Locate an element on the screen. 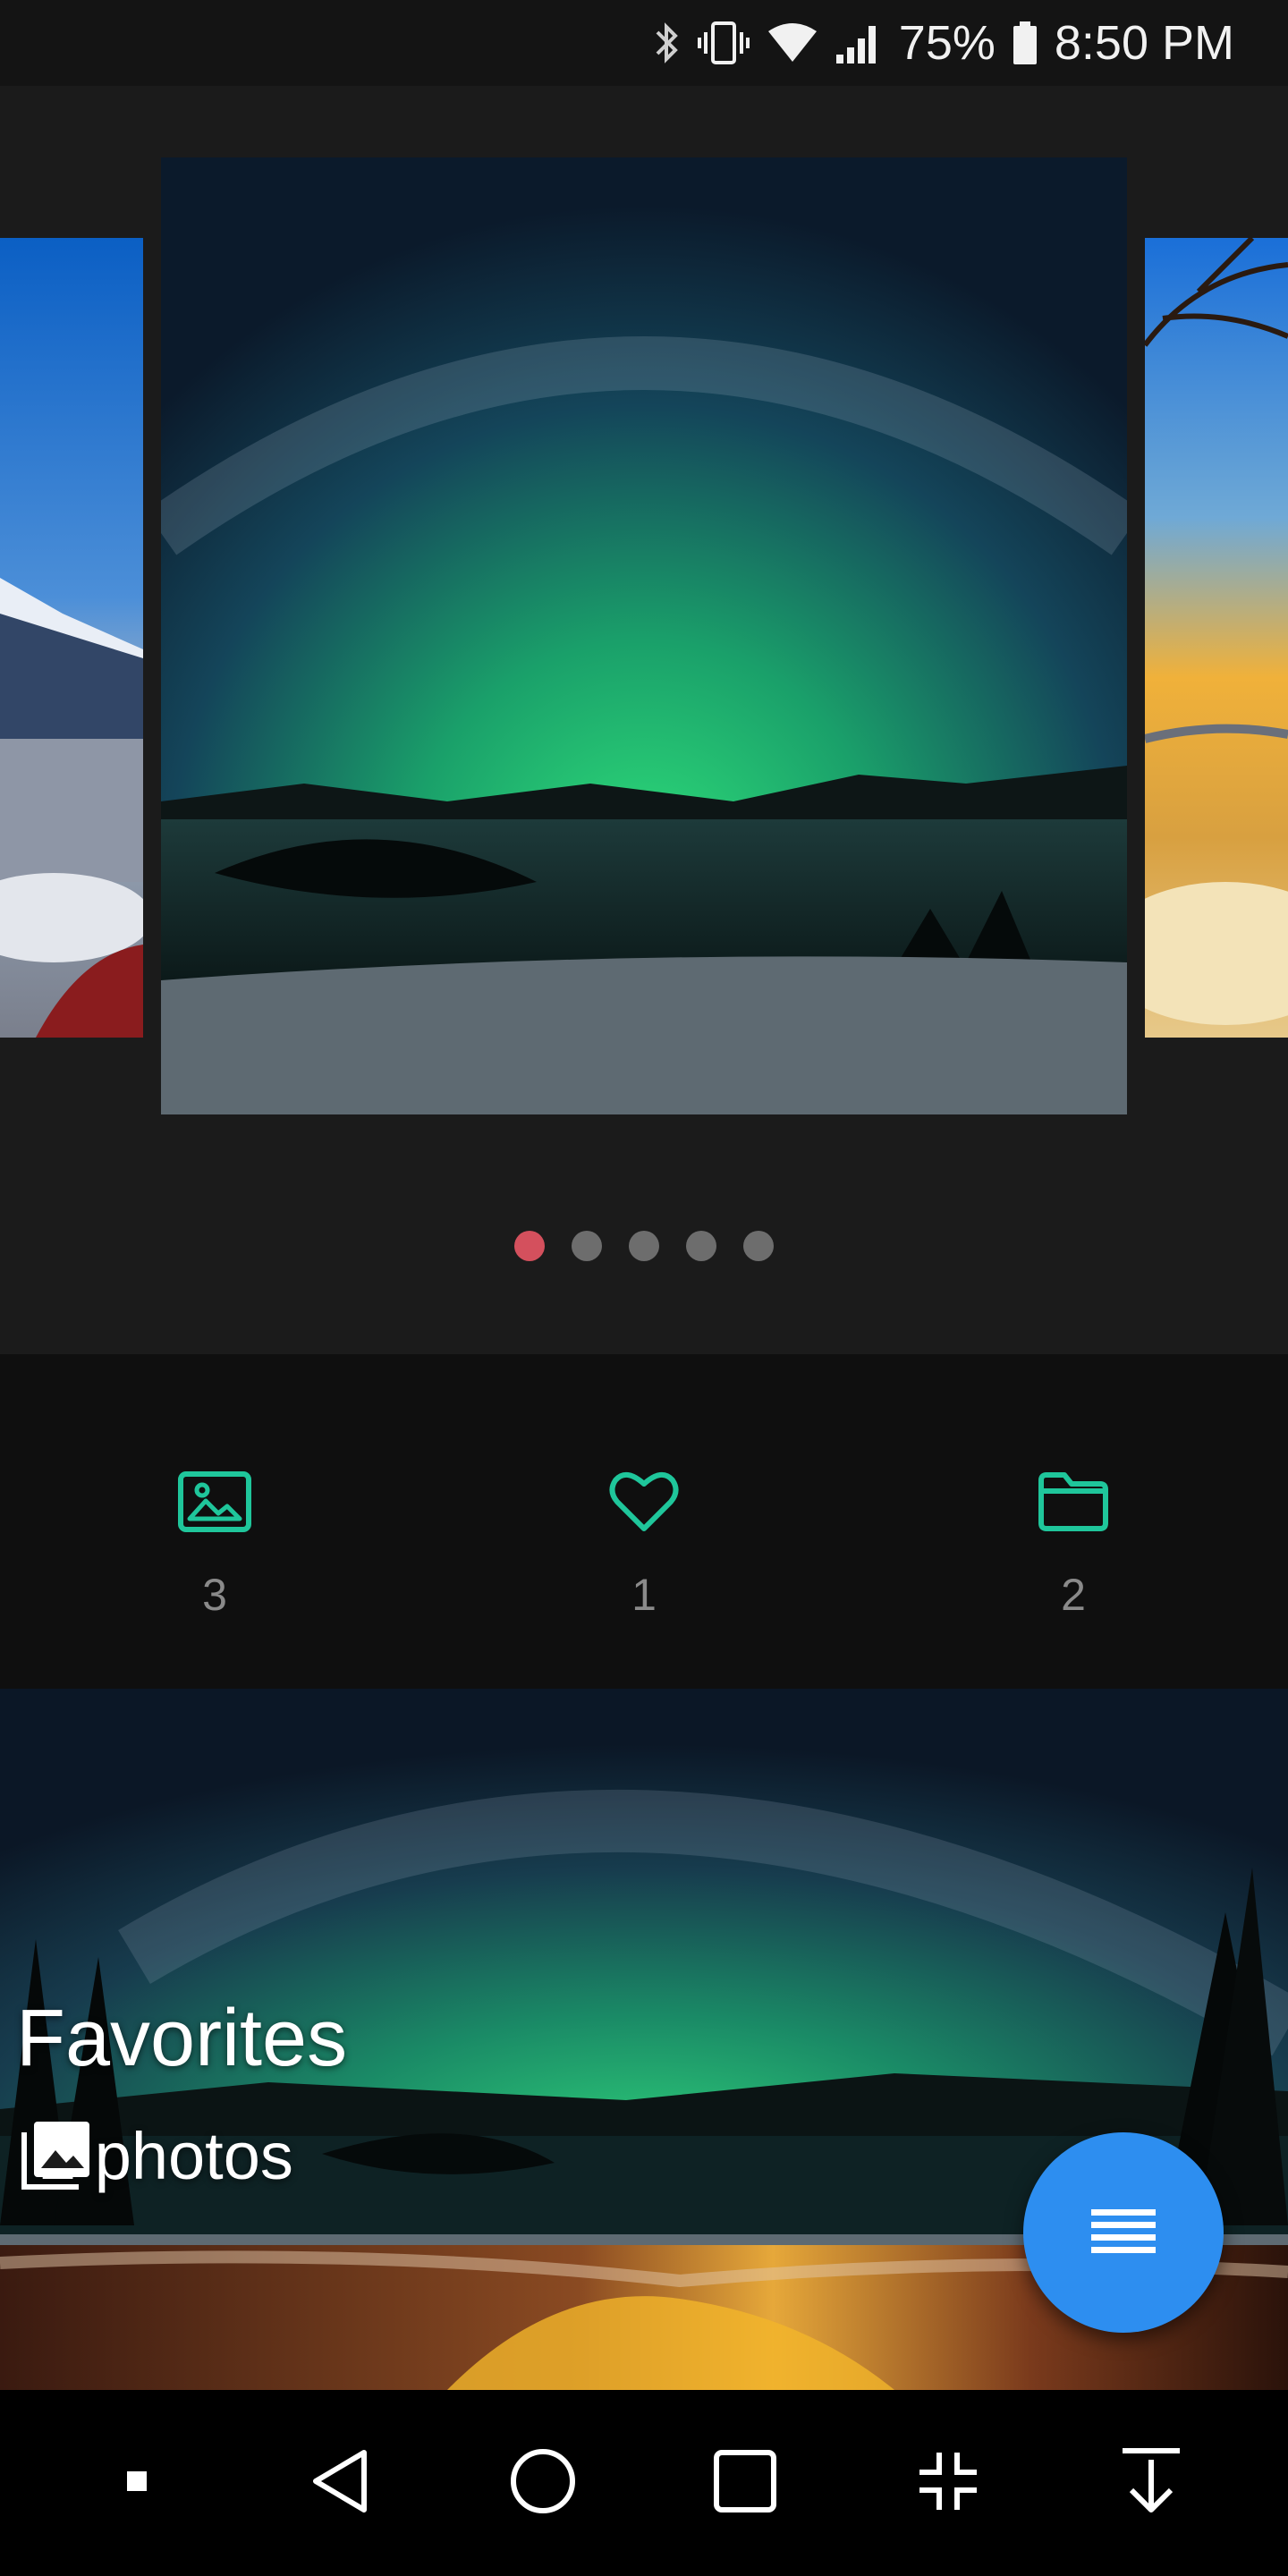 The width and height of the screenshot is (1288, 2576). albums-count: 2 is located at coordinates (1073, 1595).